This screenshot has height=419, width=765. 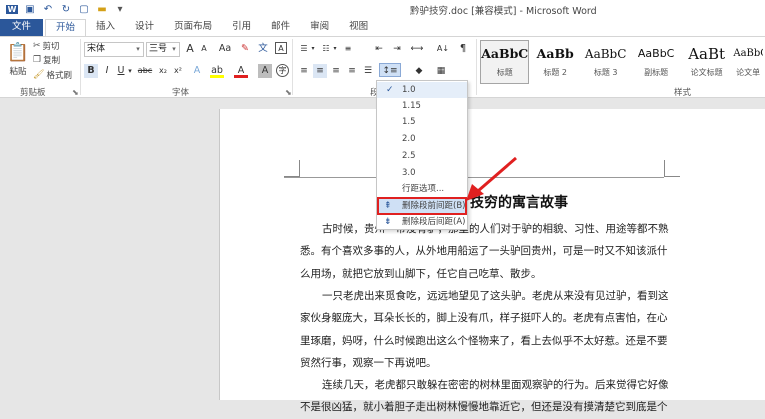 What do you see at coordinates (335, 49) in the screenshot?
I see `numbering-dropdown: ▾` at bounding box center [335, 49].